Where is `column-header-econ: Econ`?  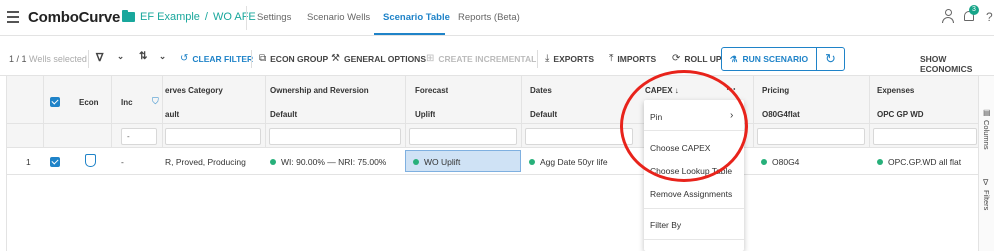
column-header-econ: Econ is located at coordinates (89, 102).